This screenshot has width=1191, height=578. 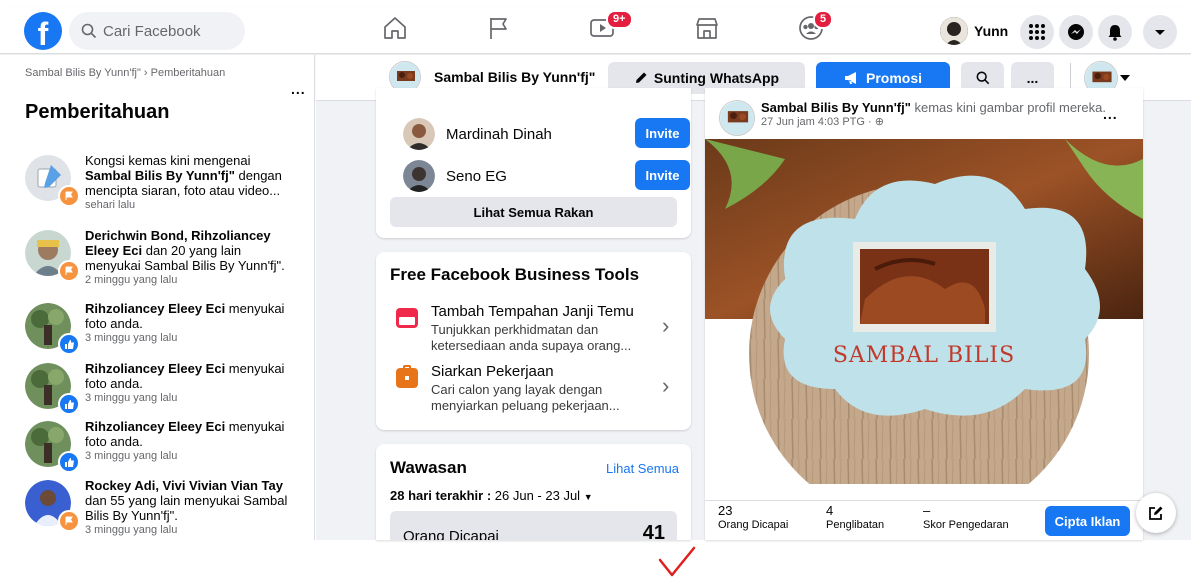 What do you see at coordinates (588, 497) in the screenshot?
I see `caret-down-icon: ▼` at bounding box center [588, 497].